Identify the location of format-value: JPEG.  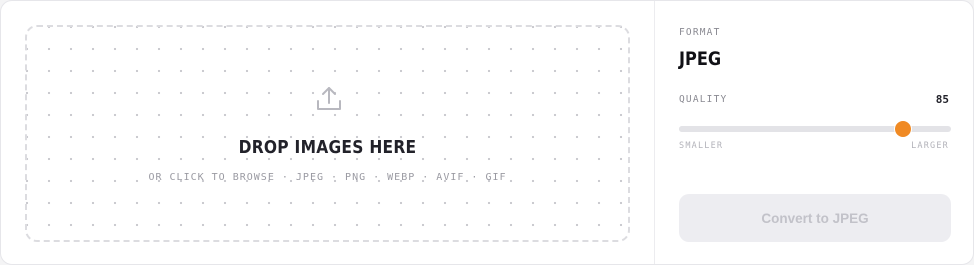
(700, 59).